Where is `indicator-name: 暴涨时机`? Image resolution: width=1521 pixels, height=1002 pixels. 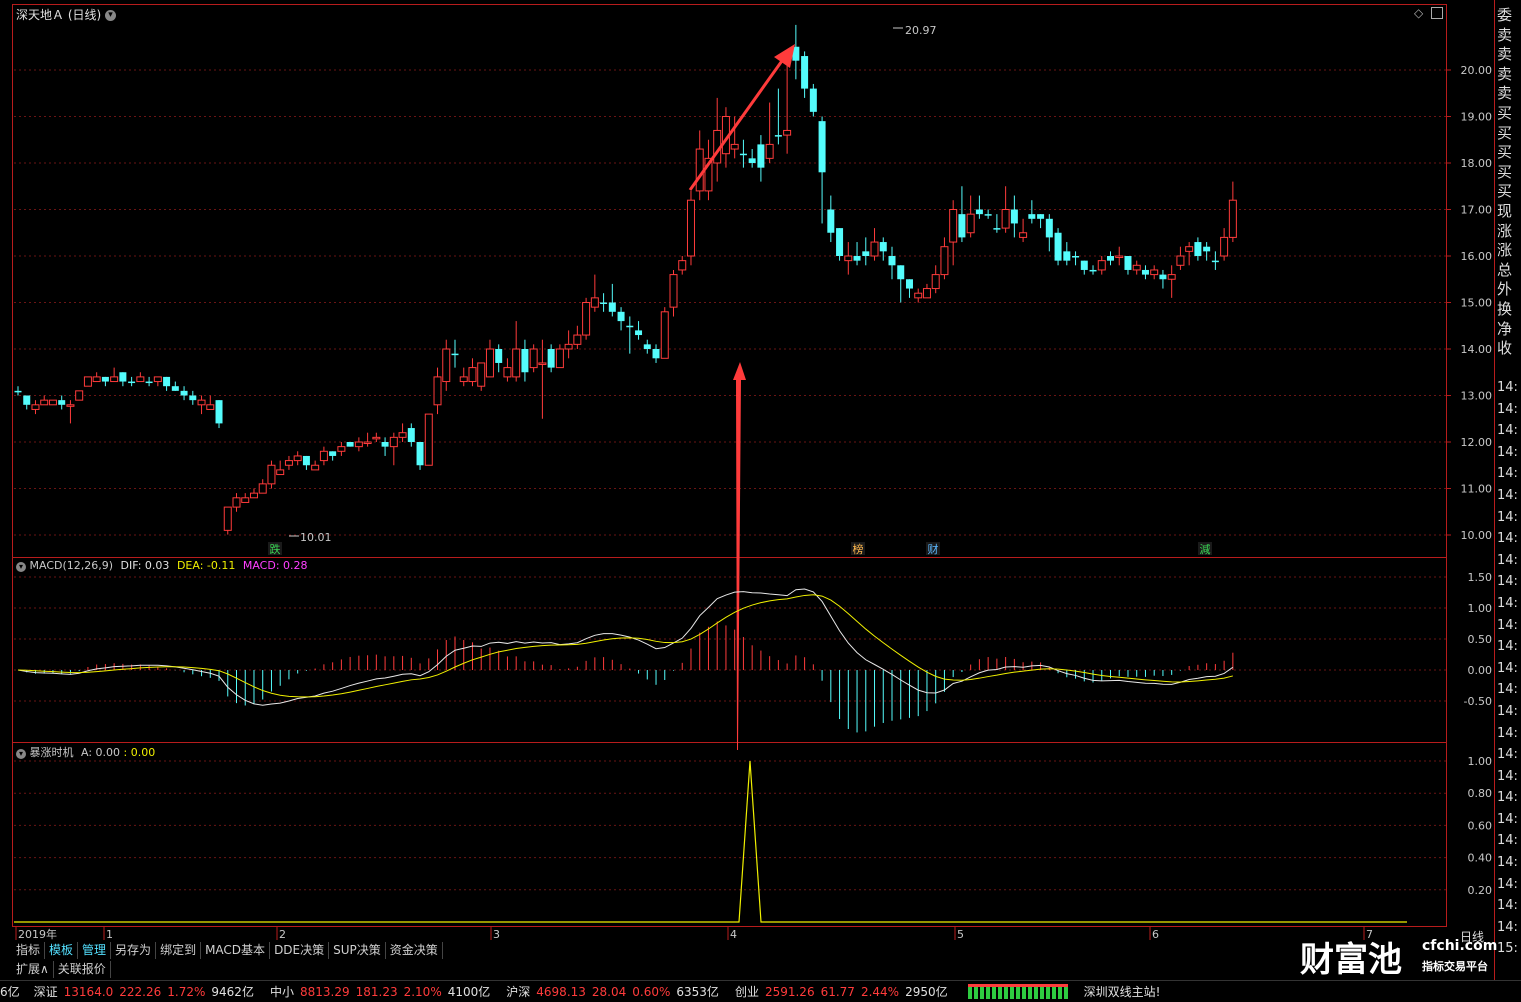 indicator-name: 暴涨时机 is located at coordinates (51, 752).